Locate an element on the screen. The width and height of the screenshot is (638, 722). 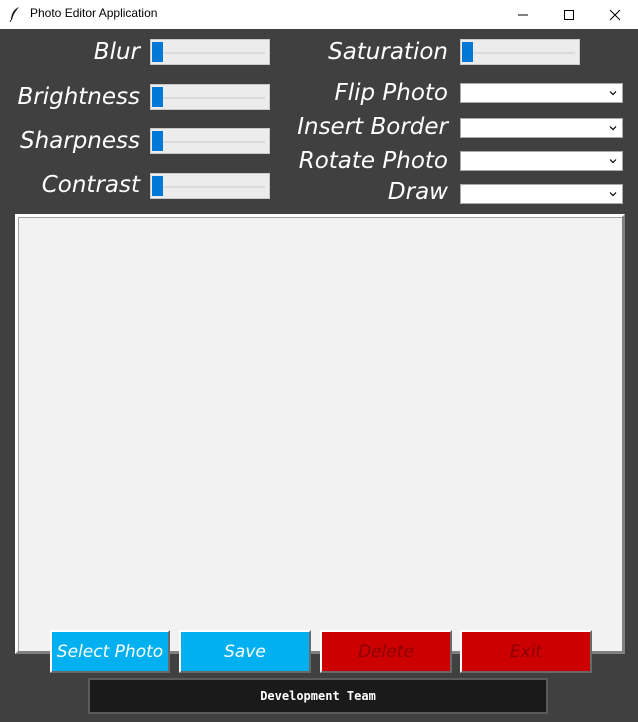
maximize-icon is located at coordinates (569, 14).